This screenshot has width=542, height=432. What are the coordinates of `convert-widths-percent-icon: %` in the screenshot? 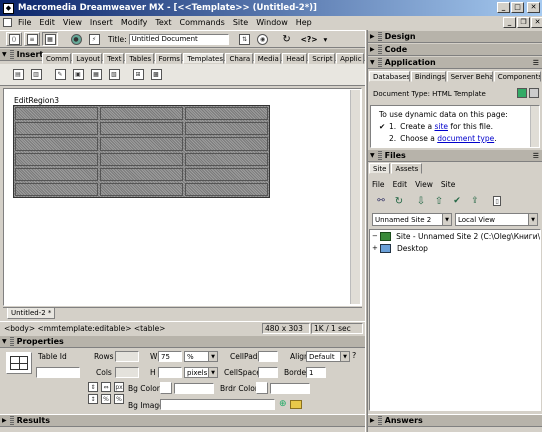 It's located at (106, 399).